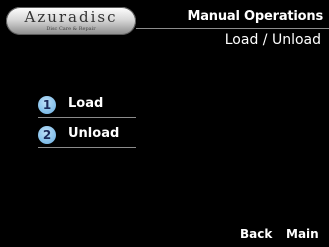 The height and width of the screenshot is (247, 329). I want to click on menu-item-load: 1 Load, so click(87, 105).